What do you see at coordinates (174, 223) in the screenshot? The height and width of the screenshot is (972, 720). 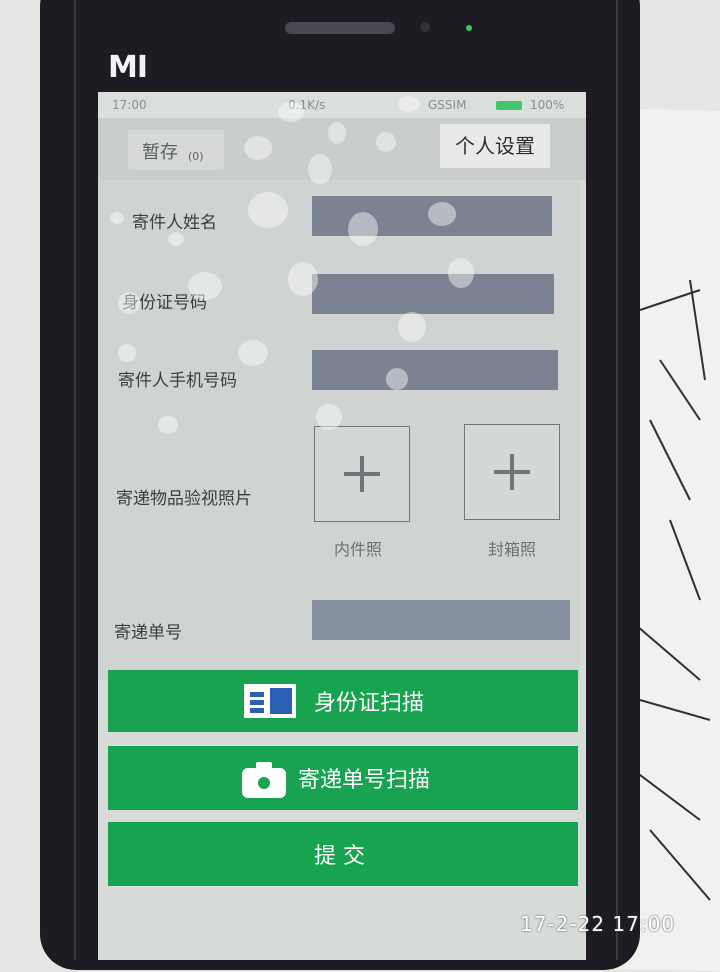 I see `sender-name-label: 寄件人姓名` at bounding box center [174, 223].